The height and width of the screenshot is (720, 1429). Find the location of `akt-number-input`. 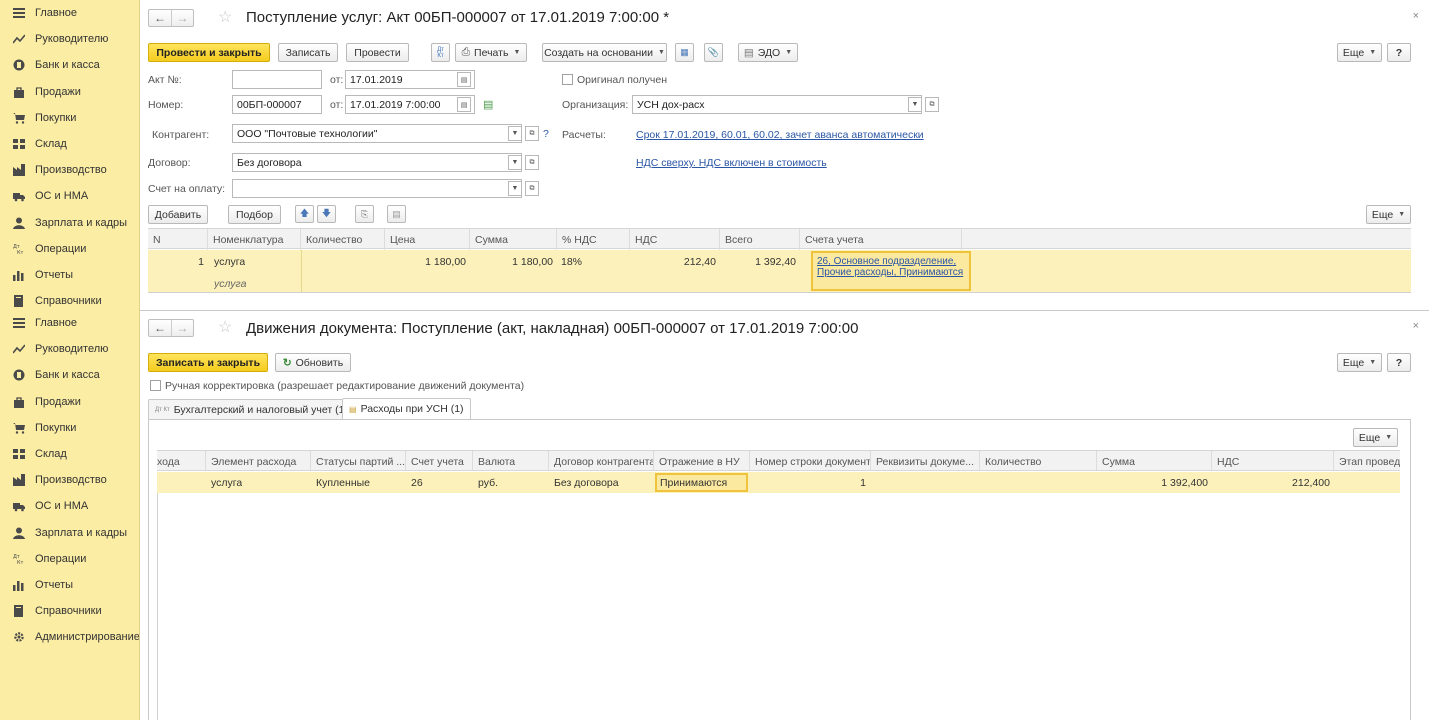

akt-number-input is located at coordinates (277, 79).